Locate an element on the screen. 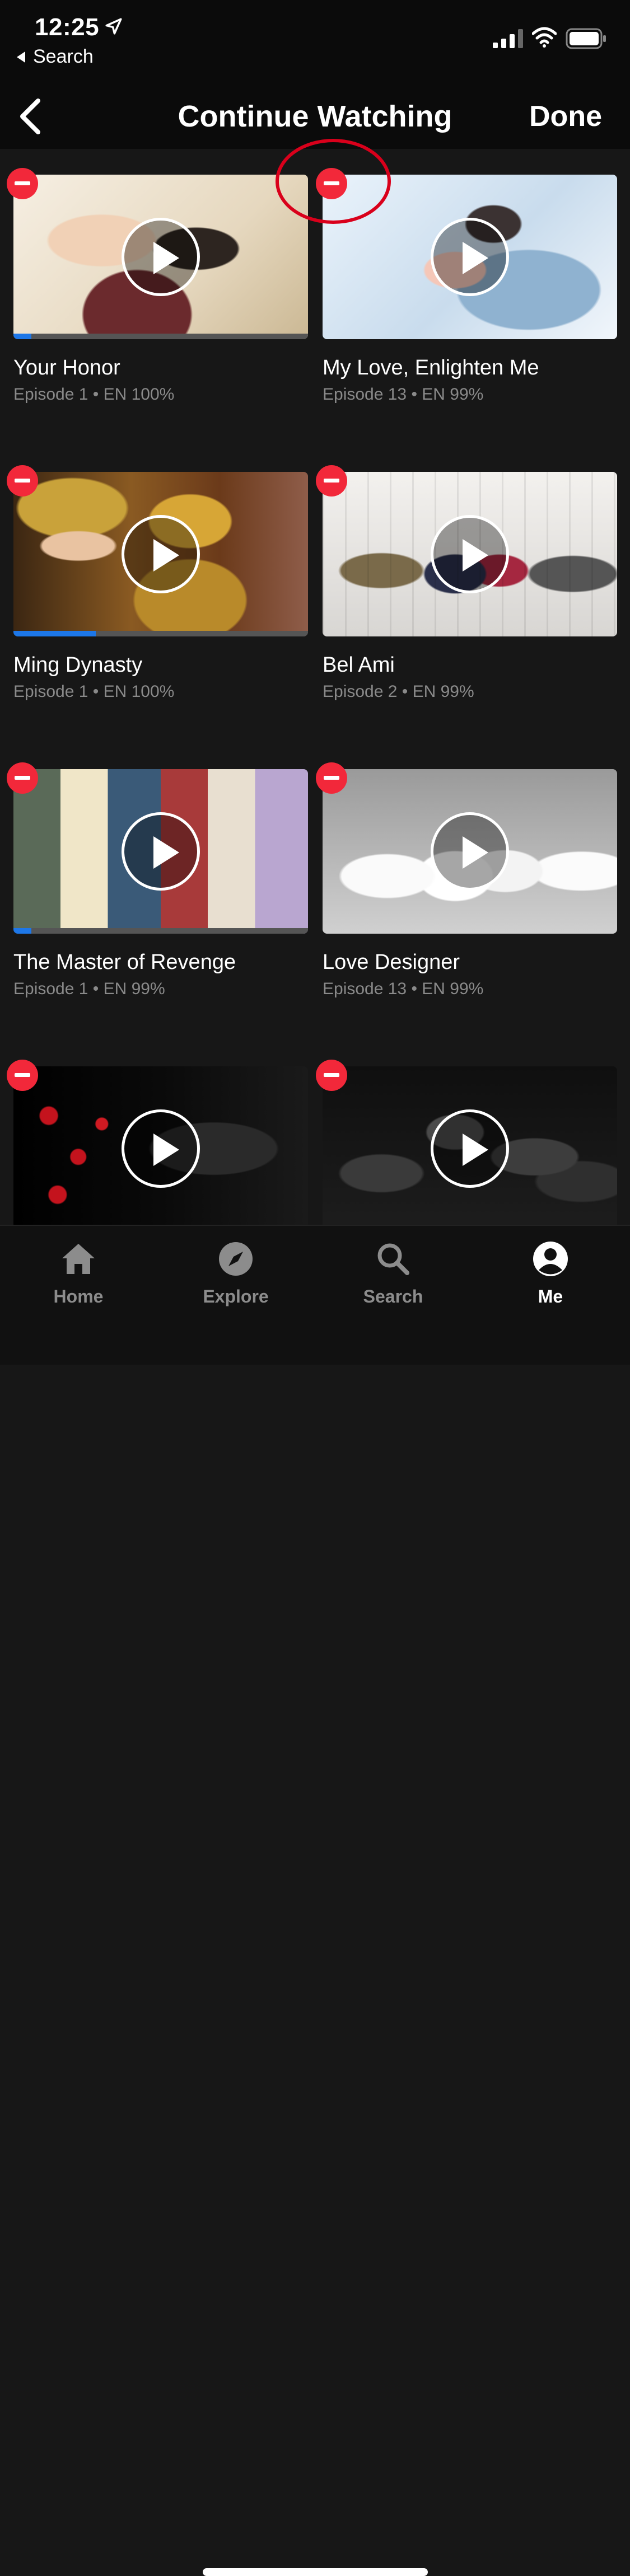 The image size is (630, 2576). compass-icon is located at coordinates (236, 1259).